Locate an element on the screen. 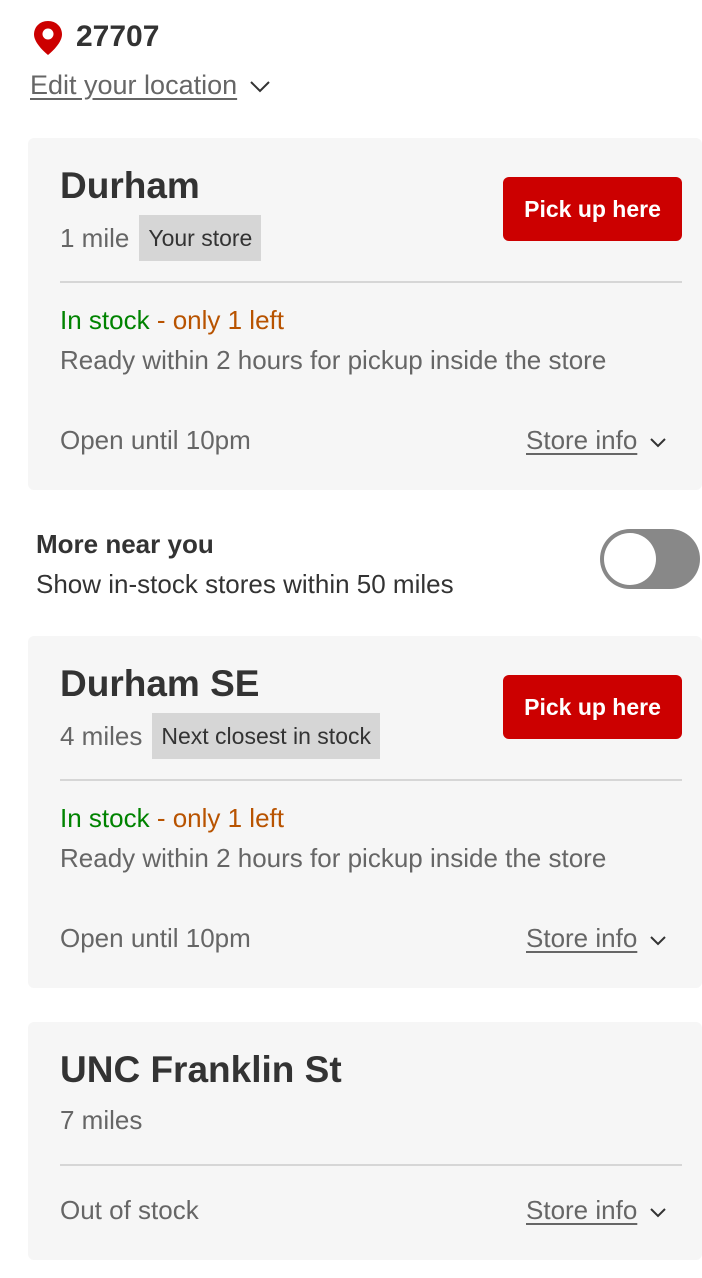  next-closest-badge: Next closest in stock is located at coordinates (266, 736).